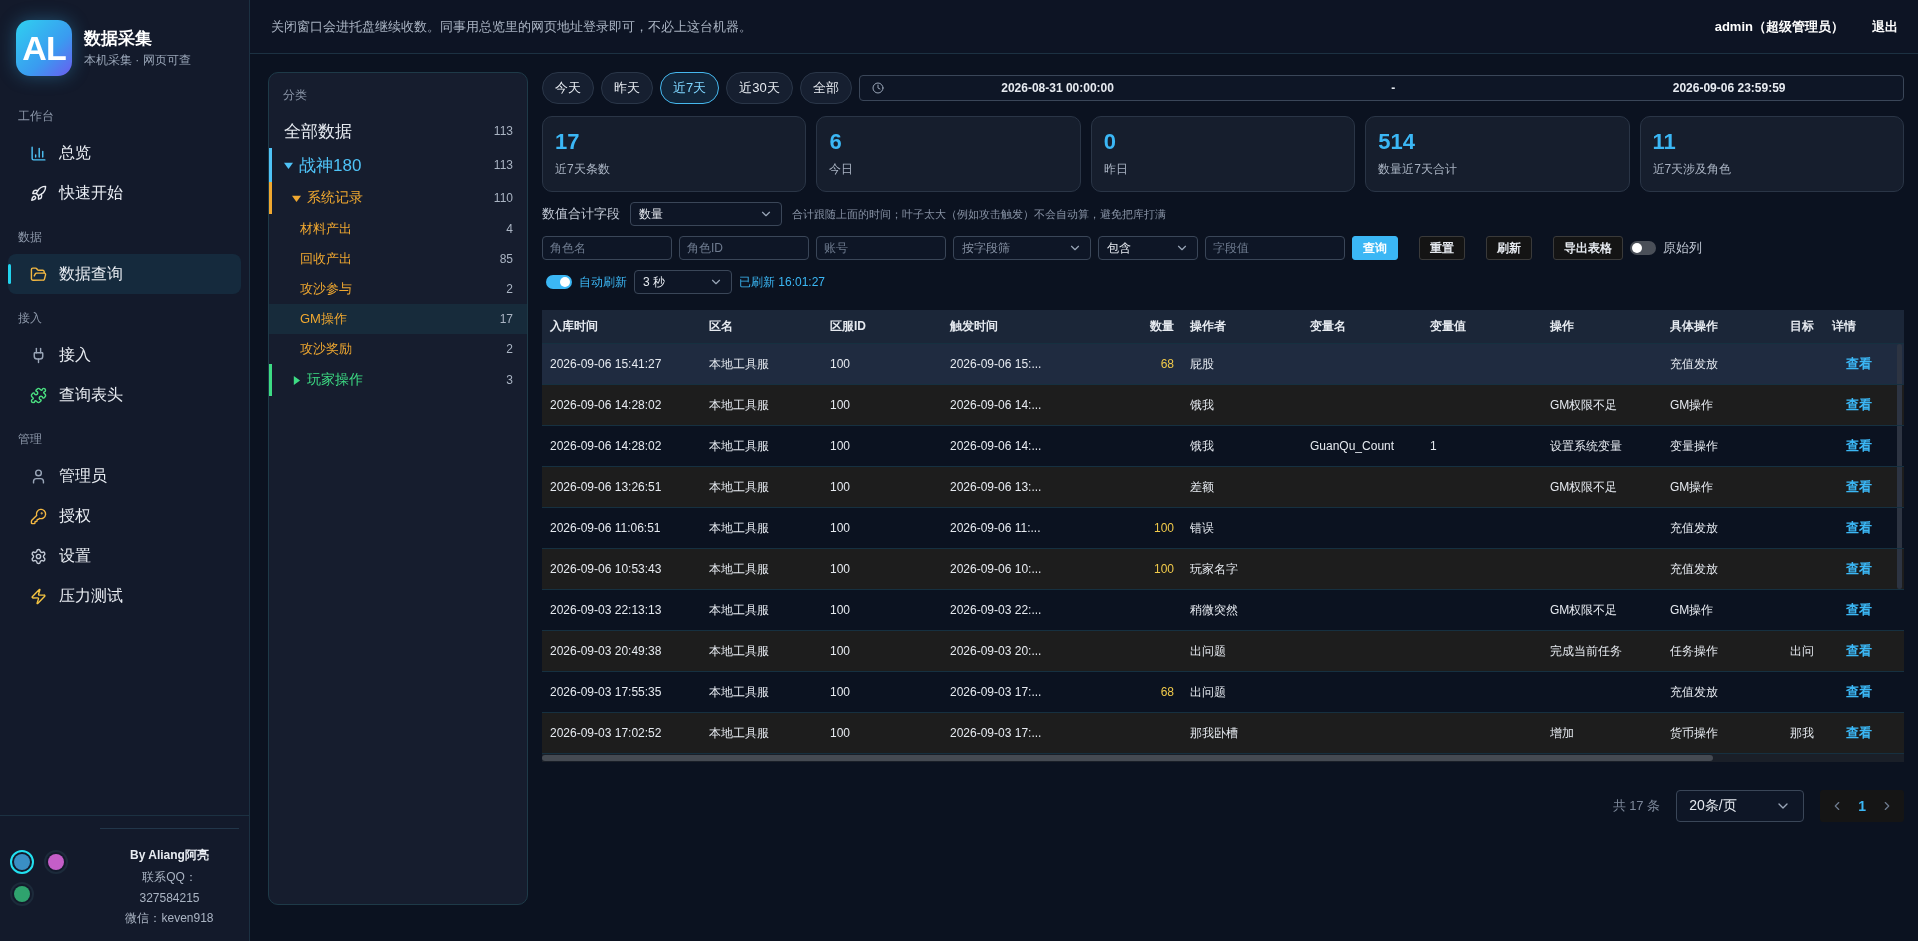 The width and height of the screenshot is (1918, 941). Describe the element at coordinates (398, 229) in the screenshot. I see `category-item: 材料产出 4` at that location.